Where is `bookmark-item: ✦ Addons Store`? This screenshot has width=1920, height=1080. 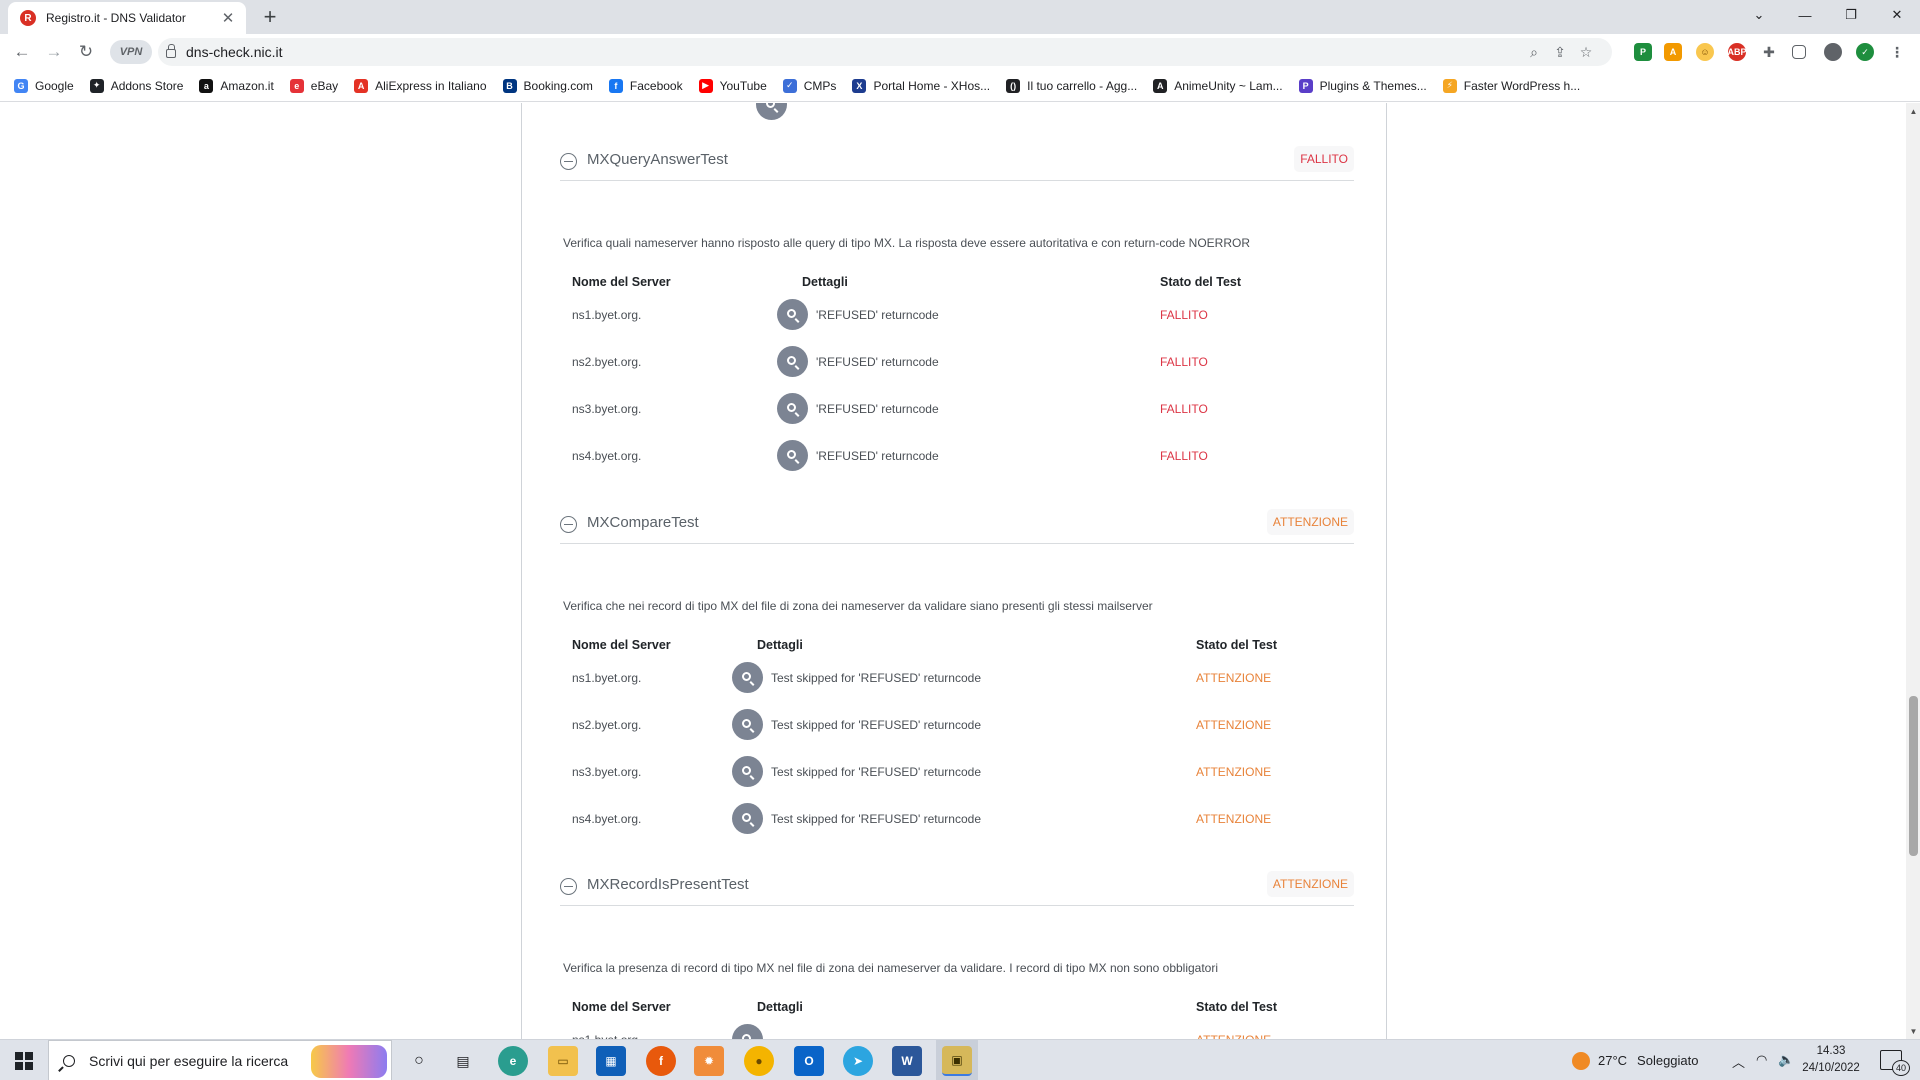 bookmark-item: ✦ Addons Store is located at coordinates (136, 85).